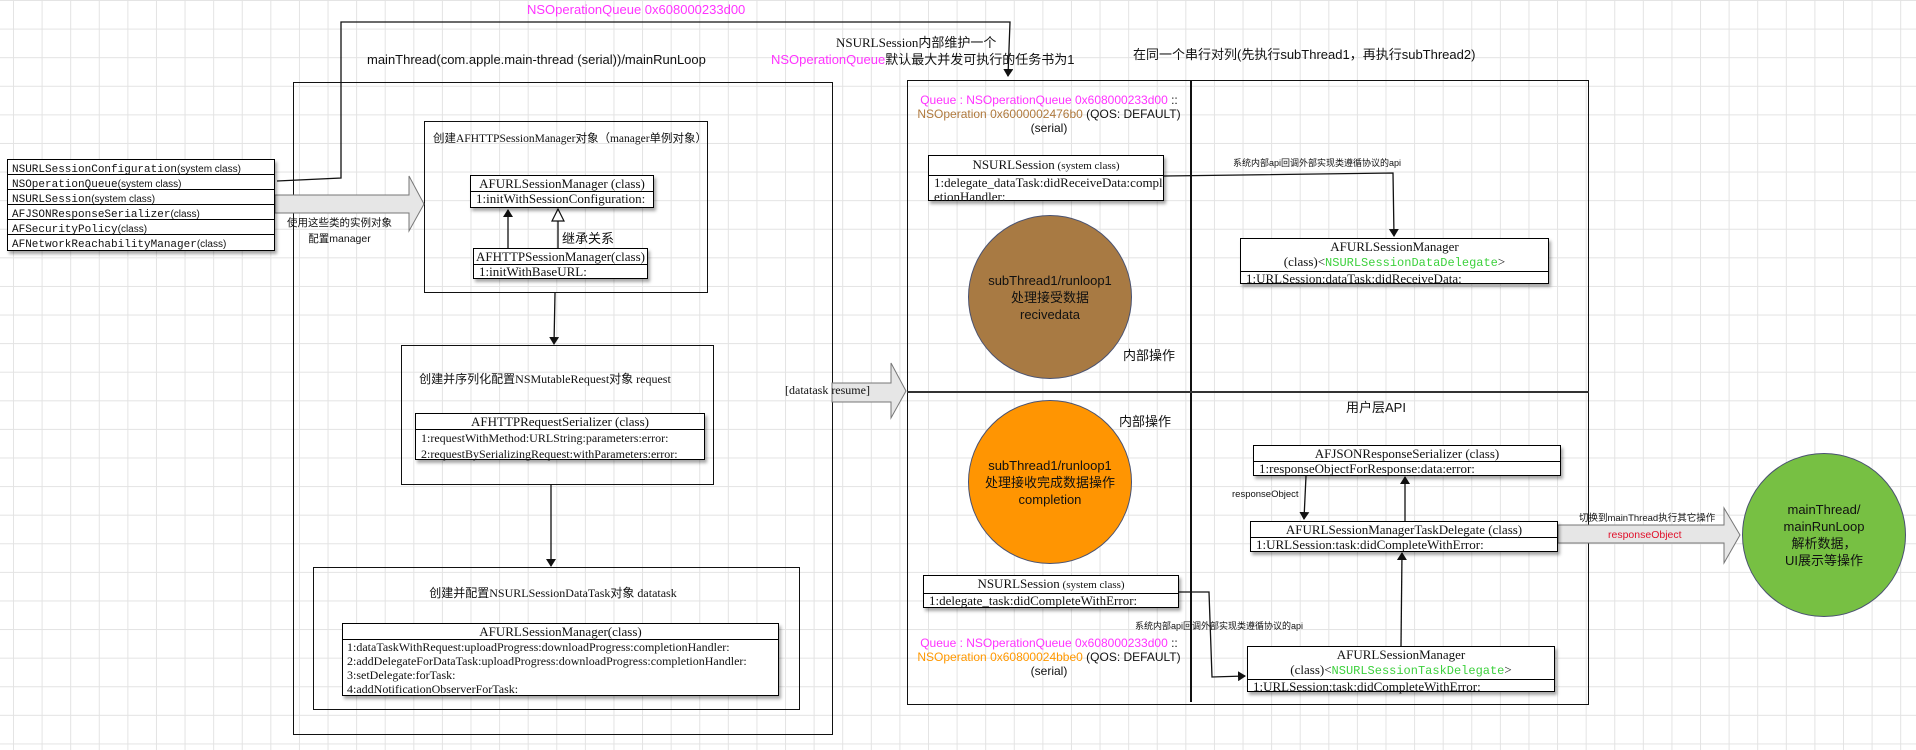 This screenshot has width=1916, height=750. Describe the element at coordinates (401, 675) in the screenshot. I see `class-method: 3:setDelegate:forTask:` at that location.